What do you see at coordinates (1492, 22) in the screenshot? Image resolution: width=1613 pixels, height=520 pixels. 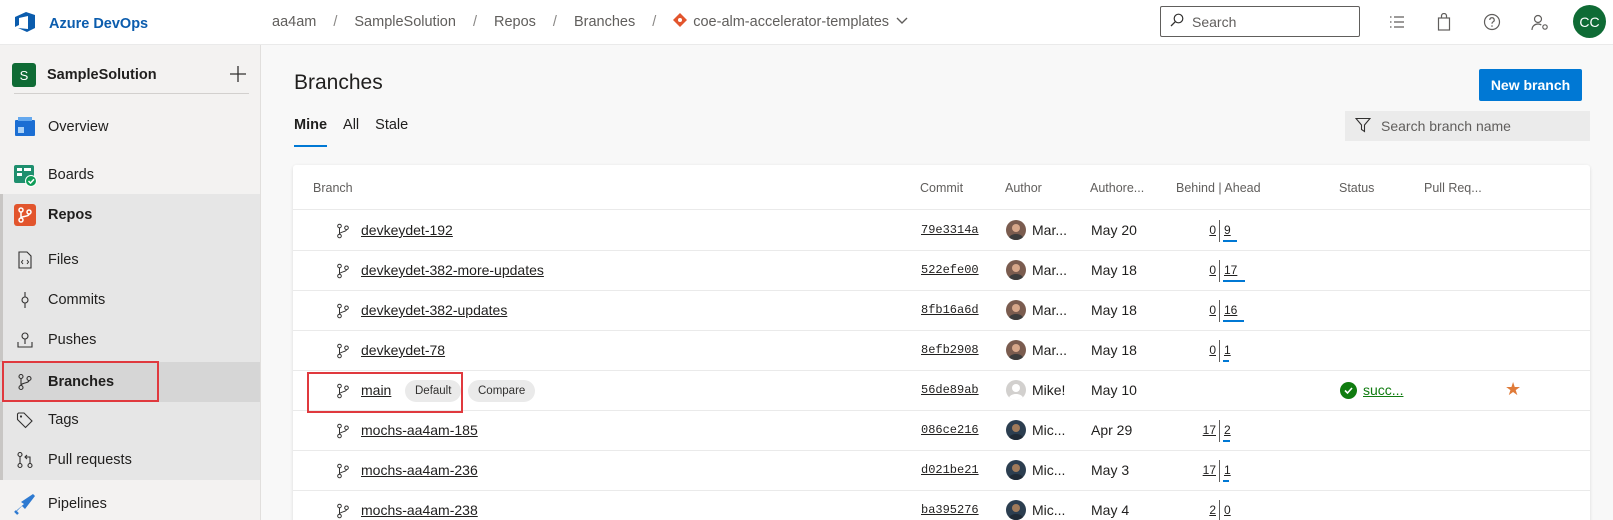 I see `help-icon` at bounding box center [1492, 22].